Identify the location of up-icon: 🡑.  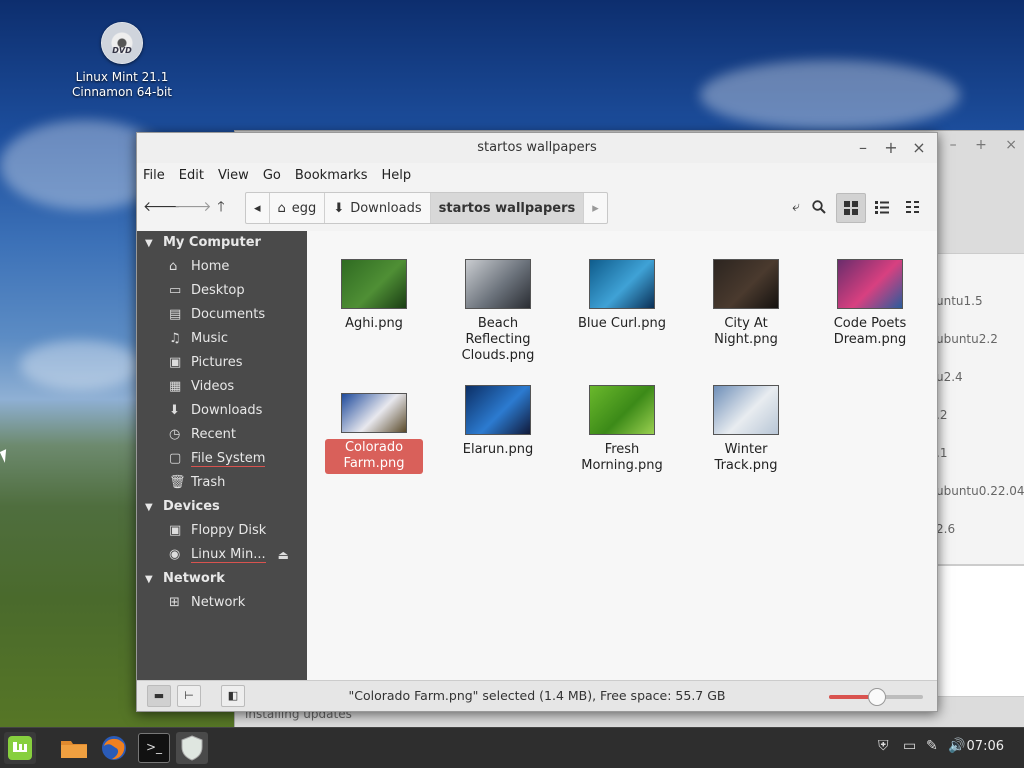
(221, 207).